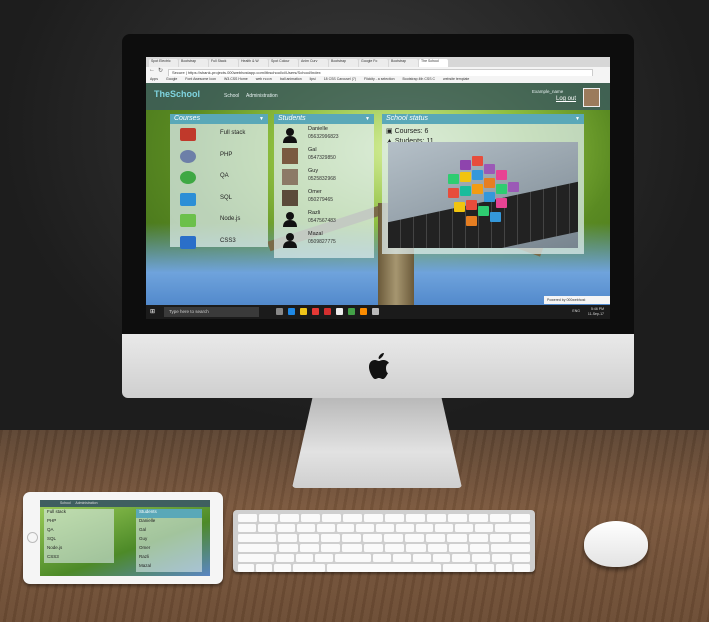 This screenshot has height=622, width=709. I want to click on ipad-course-item: Full stack, so click(79, 513).